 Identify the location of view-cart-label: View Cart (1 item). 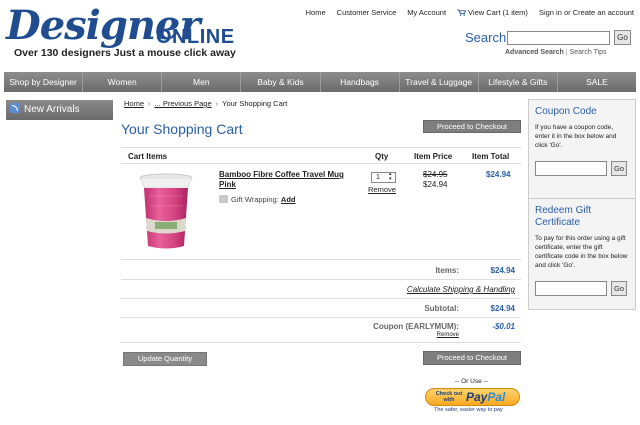
(498, 12).